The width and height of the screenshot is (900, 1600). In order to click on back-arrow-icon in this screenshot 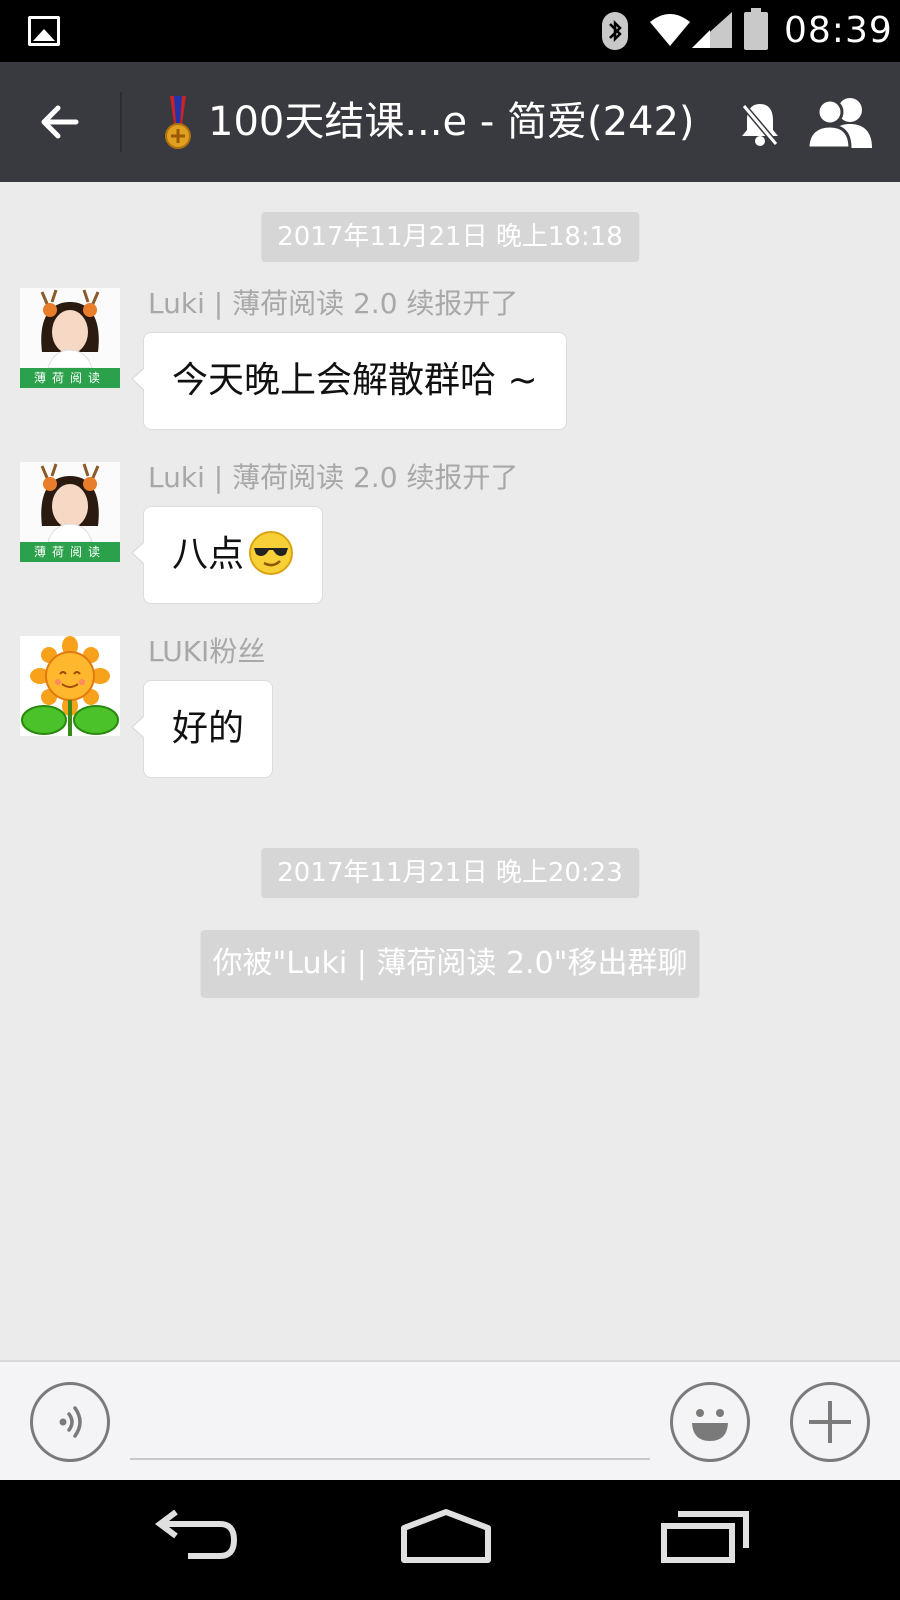, I will do `click(60, 122)`.